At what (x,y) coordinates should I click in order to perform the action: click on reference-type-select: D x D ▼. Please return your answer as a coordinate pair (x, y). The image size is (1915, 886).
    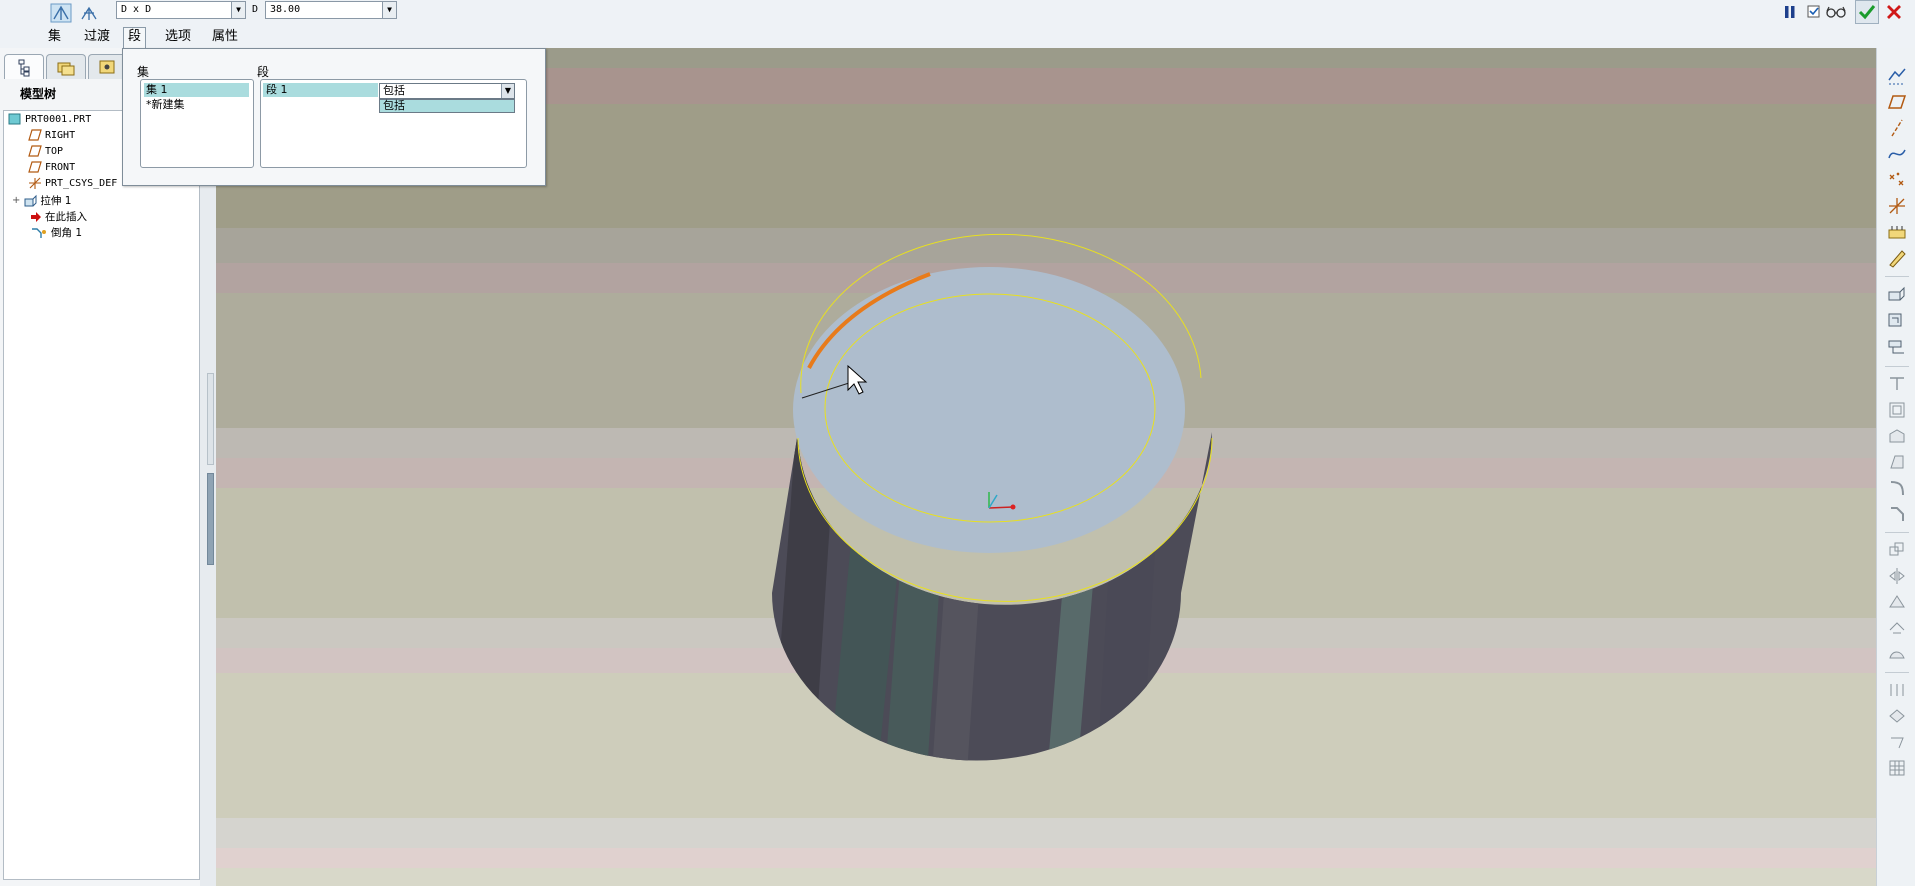
    Looking at the image, I should click on (181, 10).